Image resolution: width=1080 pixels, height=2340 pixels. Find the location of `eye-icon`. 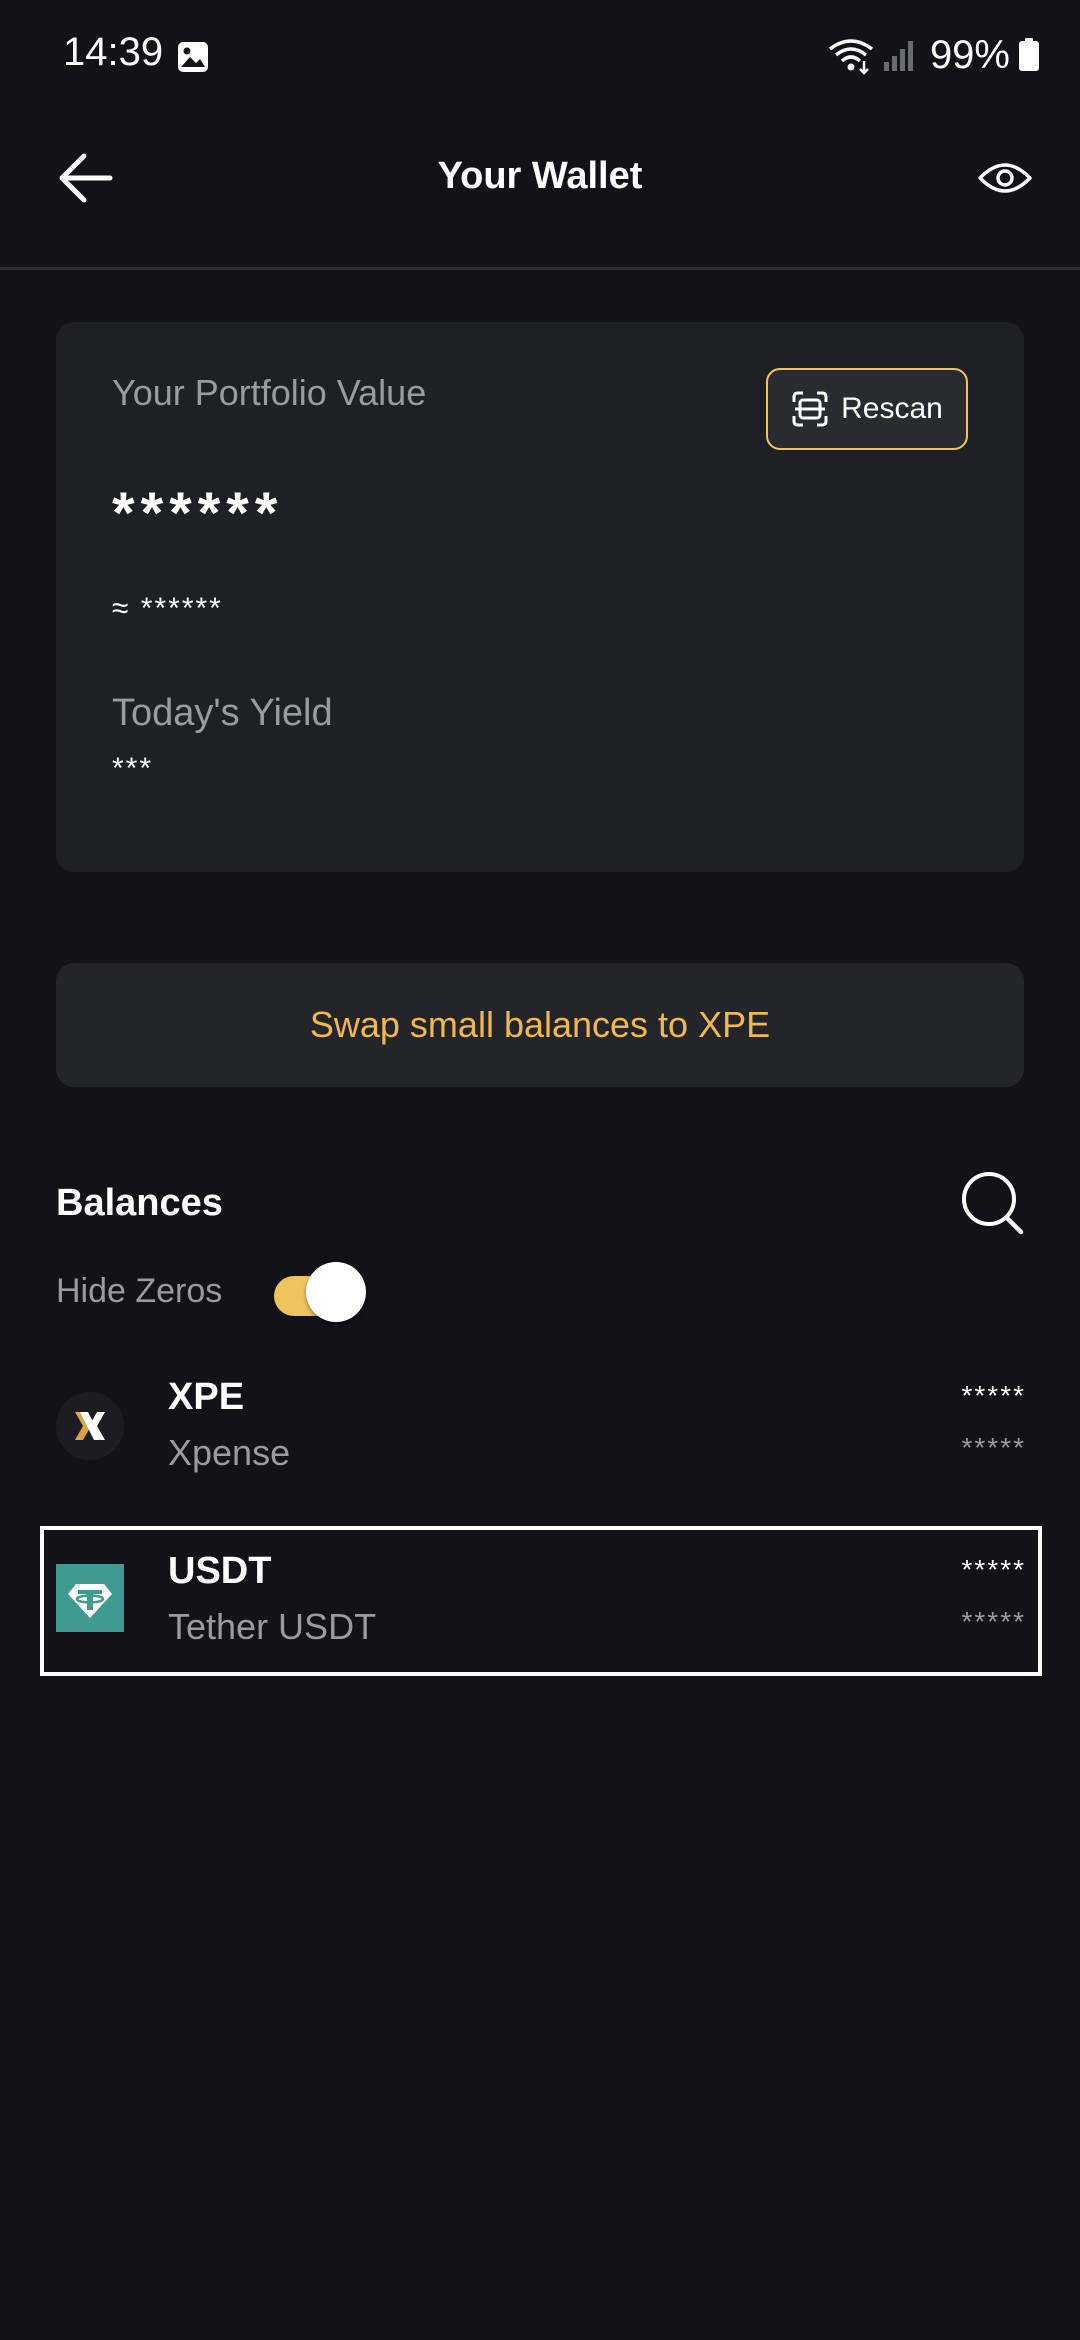

eye-icon is located at coordinates (1005, 178).